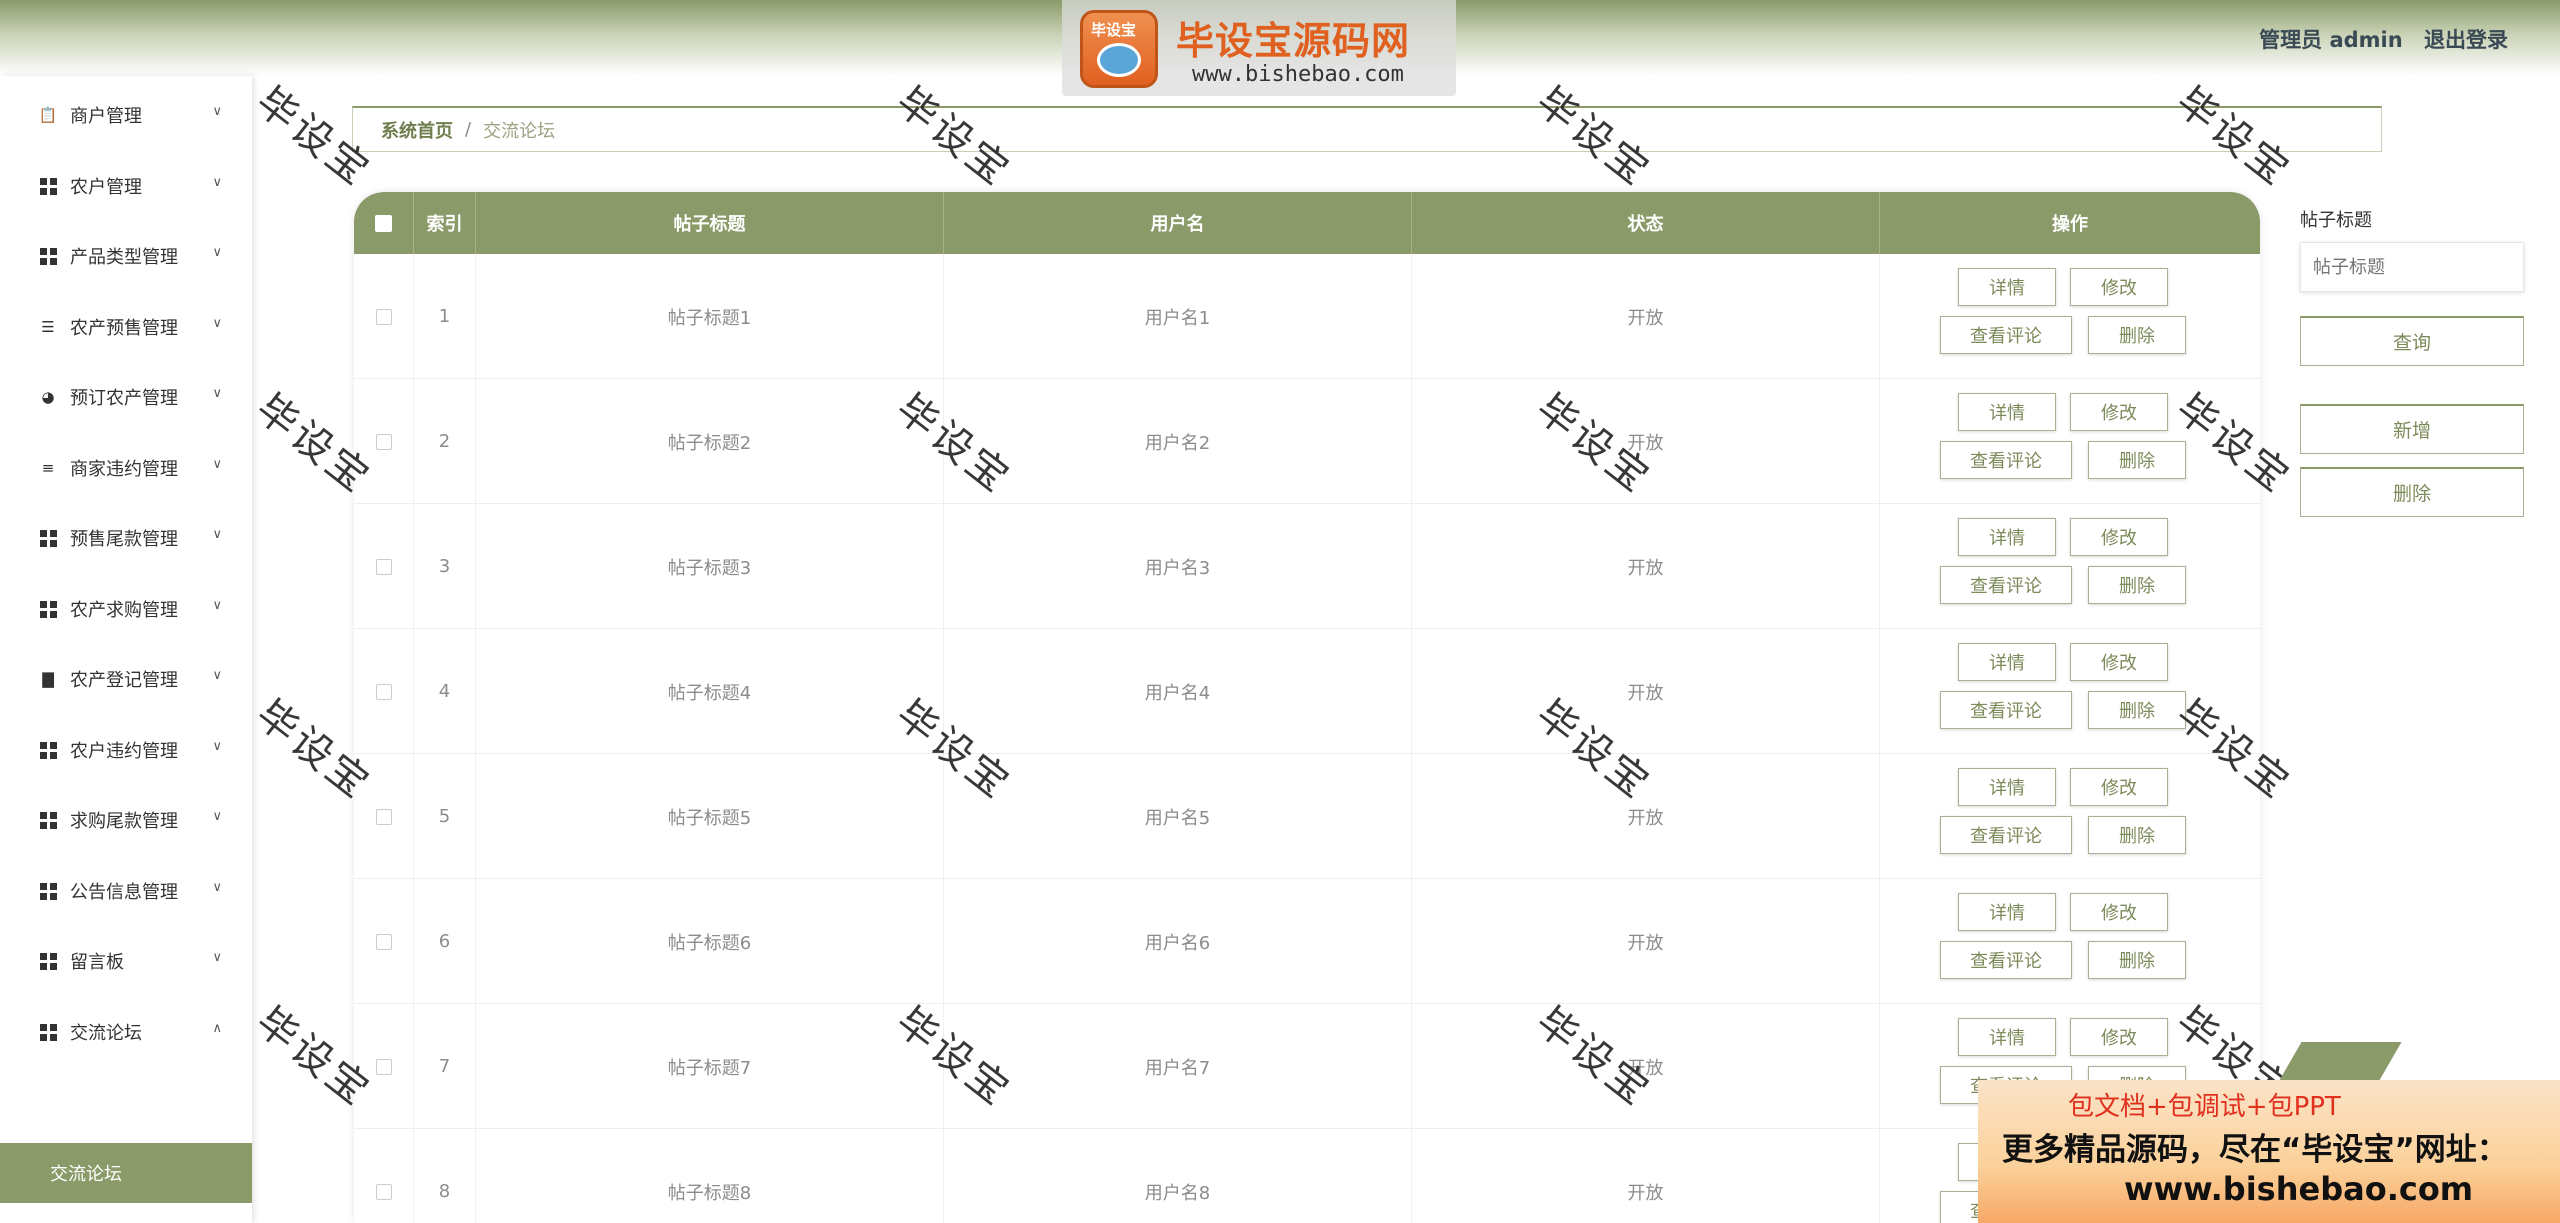 The image size is (2560, 1223). I want to click on sidebar-item-13: 留言板 ∨, so click(126, 961).